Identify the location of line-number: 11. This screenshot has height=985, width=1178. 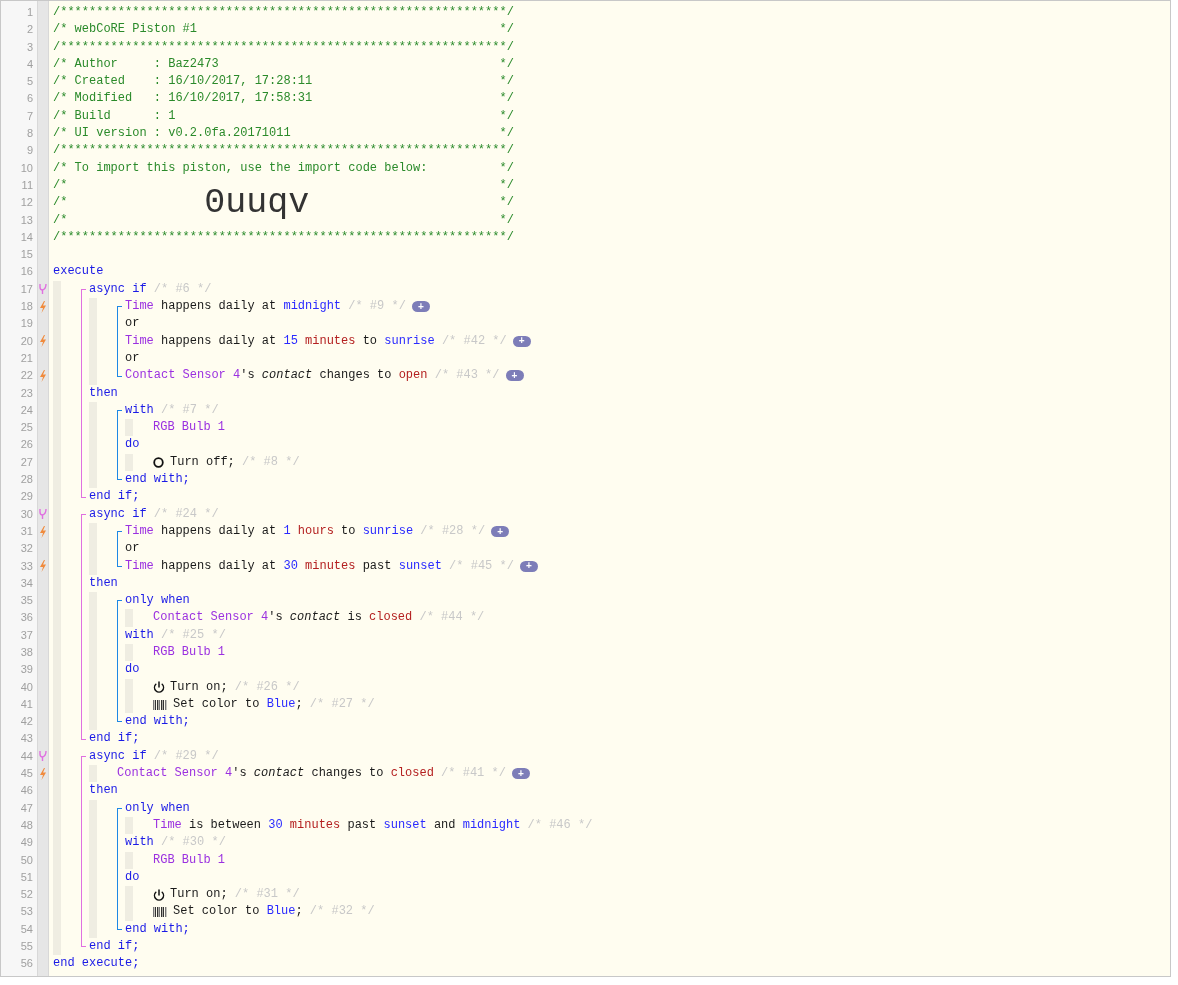
(27, 185).